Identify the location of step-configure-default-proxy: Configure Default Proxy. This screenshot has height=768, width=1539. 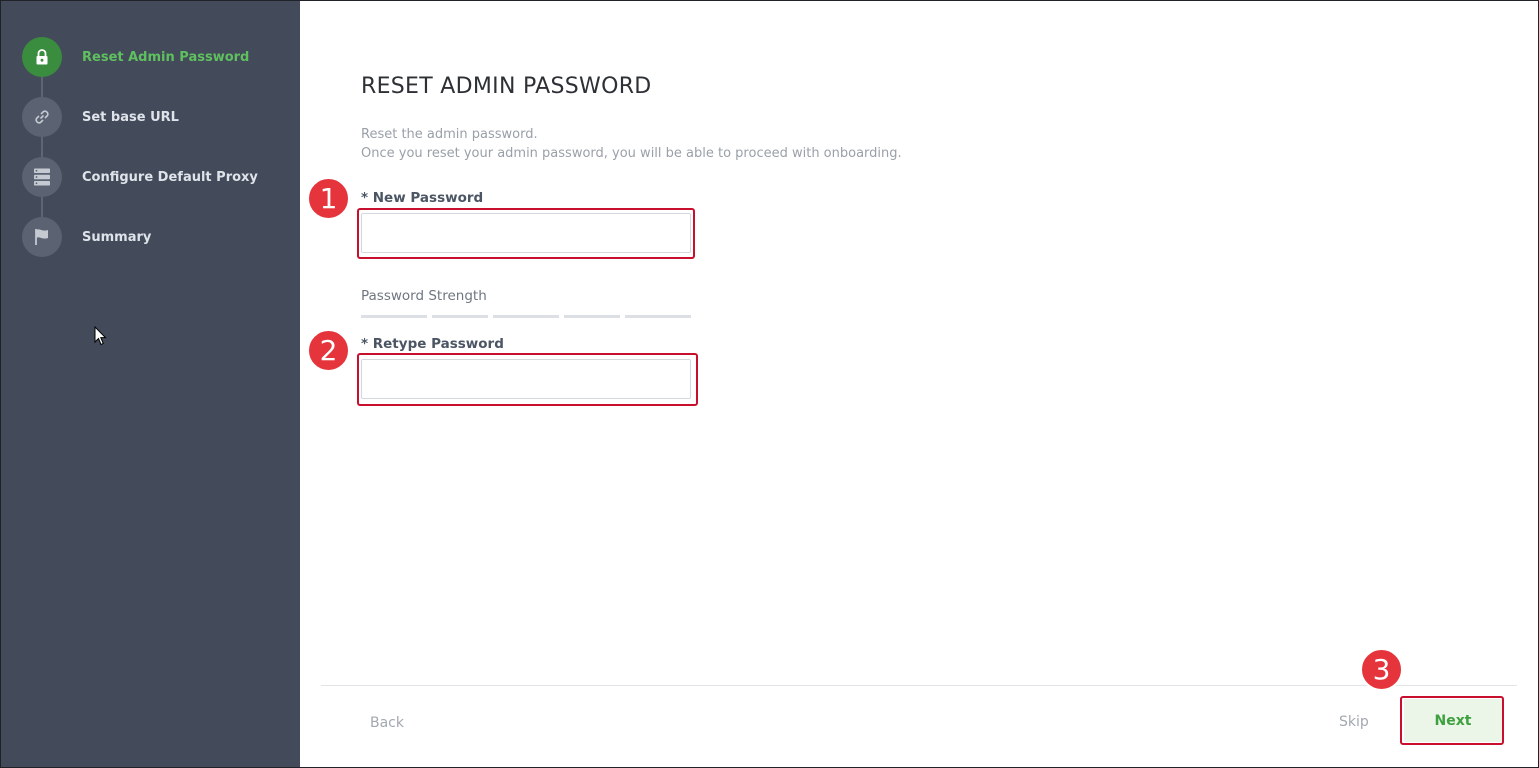
(157, 177).